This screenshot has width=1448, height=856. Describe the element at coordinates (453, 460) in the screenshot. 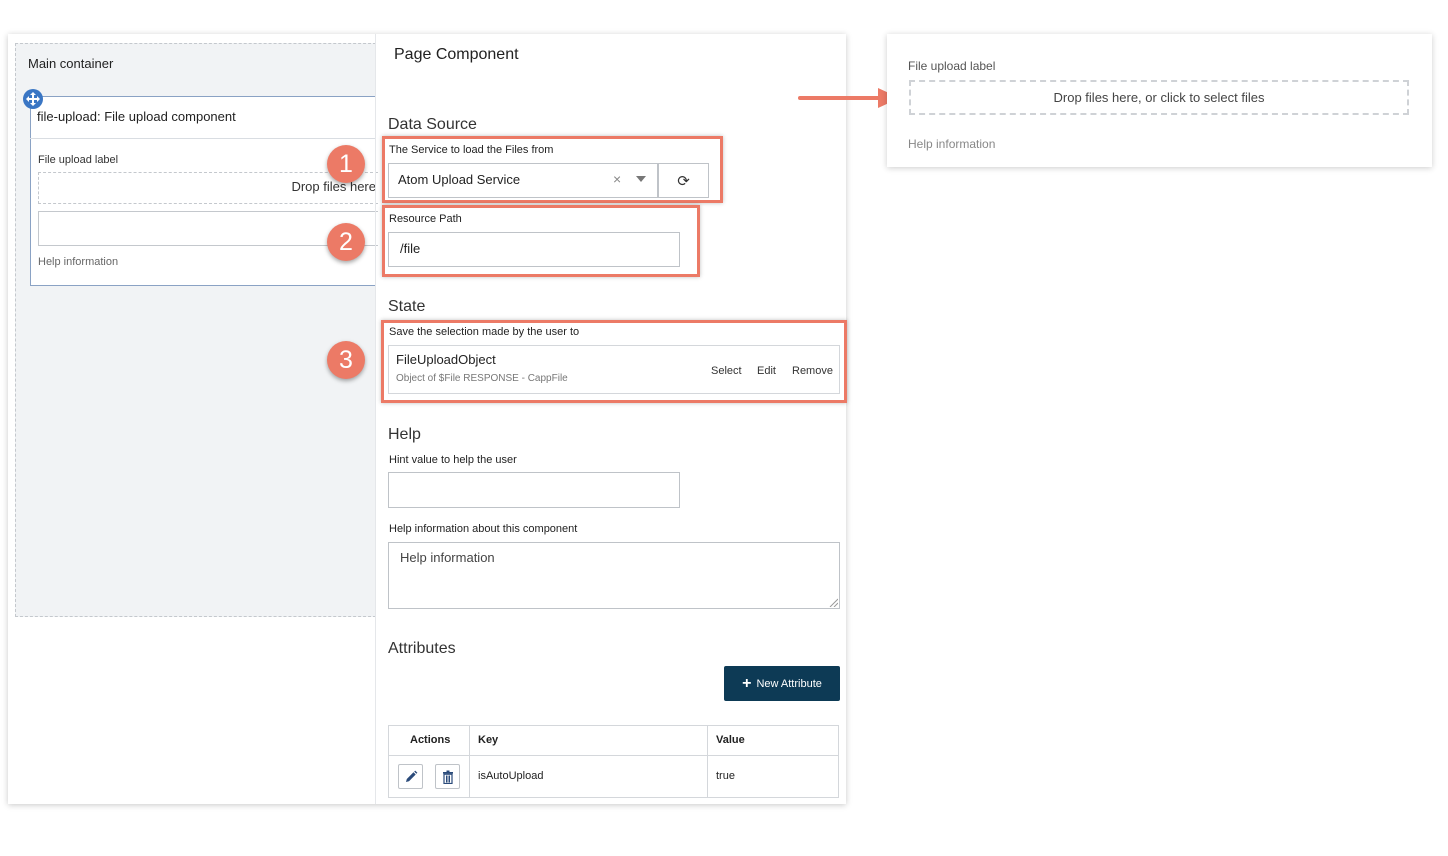

I see `hint-label: Hint value to help the user` at that location.